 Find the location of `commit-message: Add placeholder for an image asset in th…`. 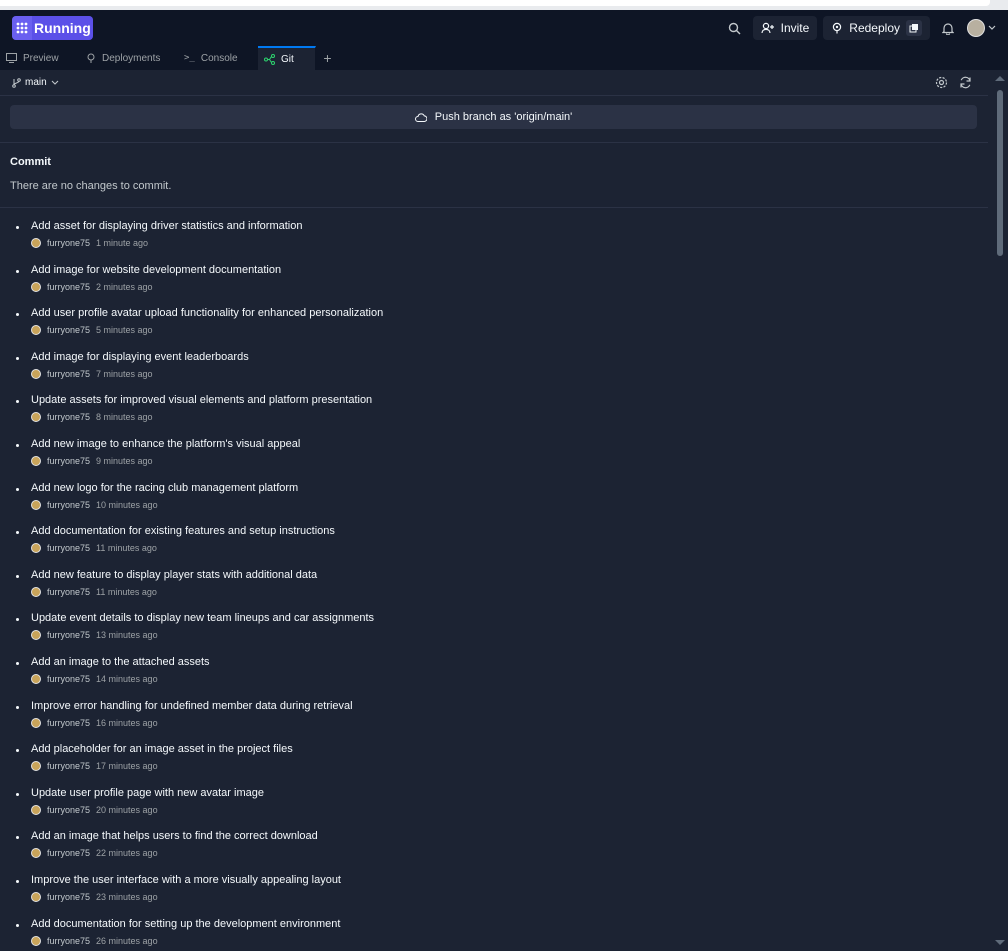

commit-message: Add placeholder for an image asset in th… is located at coordinates (162, 749).